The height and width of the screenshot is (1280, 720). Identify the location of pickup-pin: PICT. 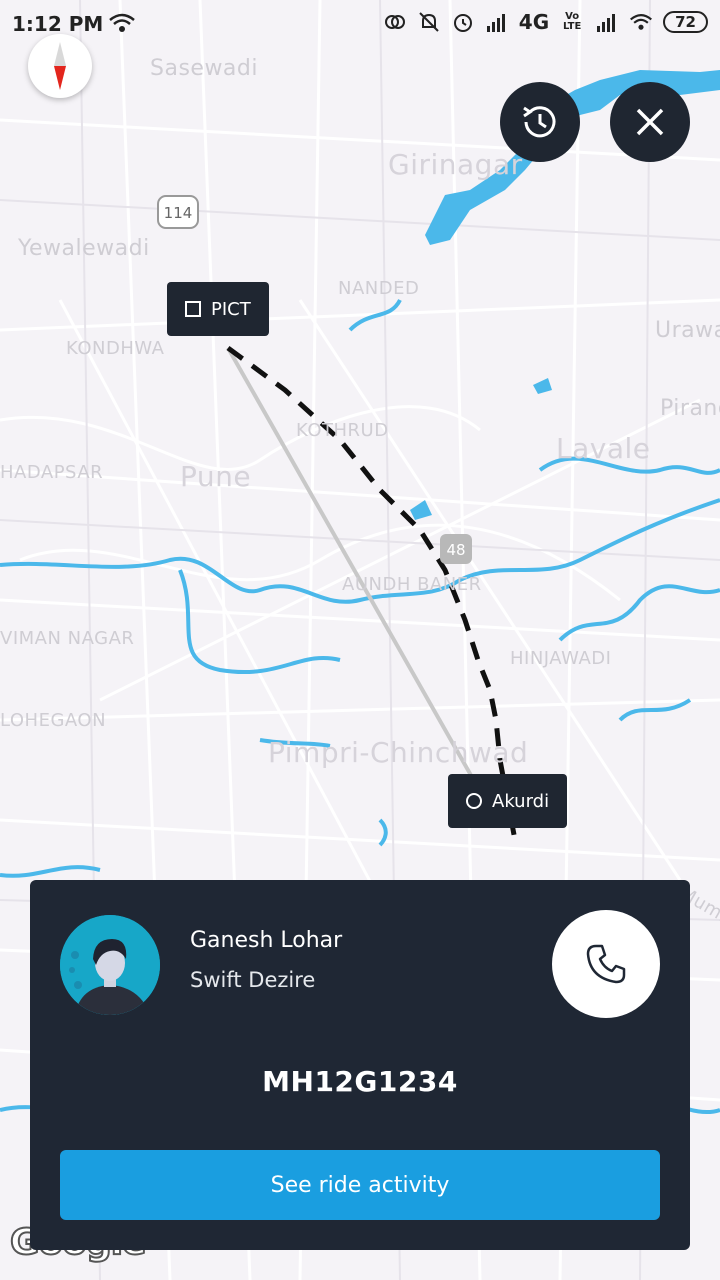
(218, 309).